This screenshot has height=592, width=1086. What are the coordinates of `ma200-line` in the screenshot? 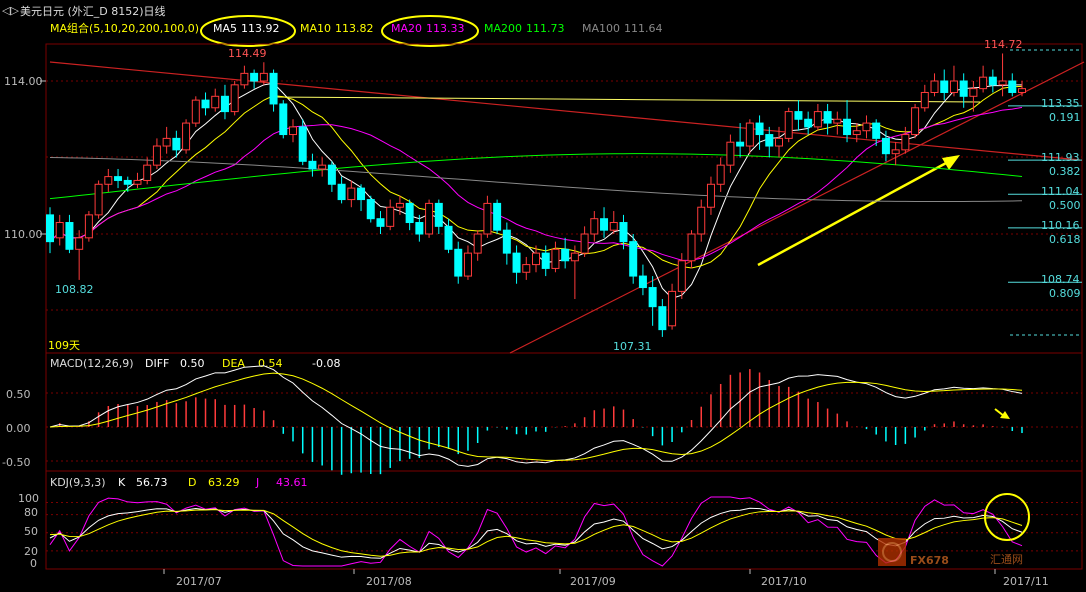 It's located at (536, 176).